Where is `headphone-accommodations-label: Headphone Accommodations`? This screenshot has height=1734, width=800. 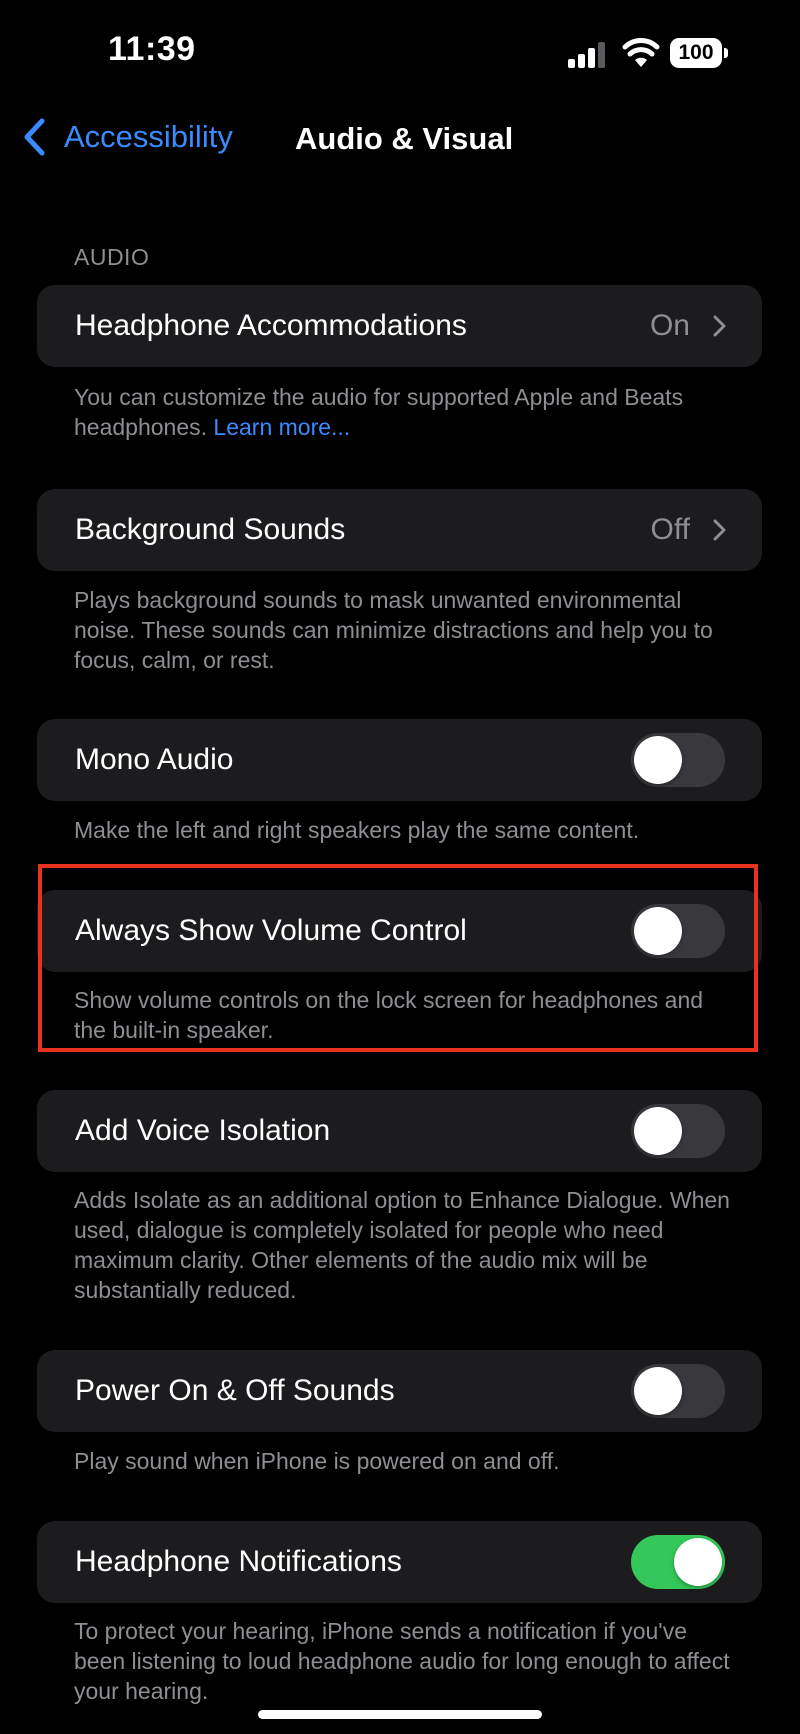
headphone-accommodations-label: Headphone Accommodations is located at coordinates (271, 325).